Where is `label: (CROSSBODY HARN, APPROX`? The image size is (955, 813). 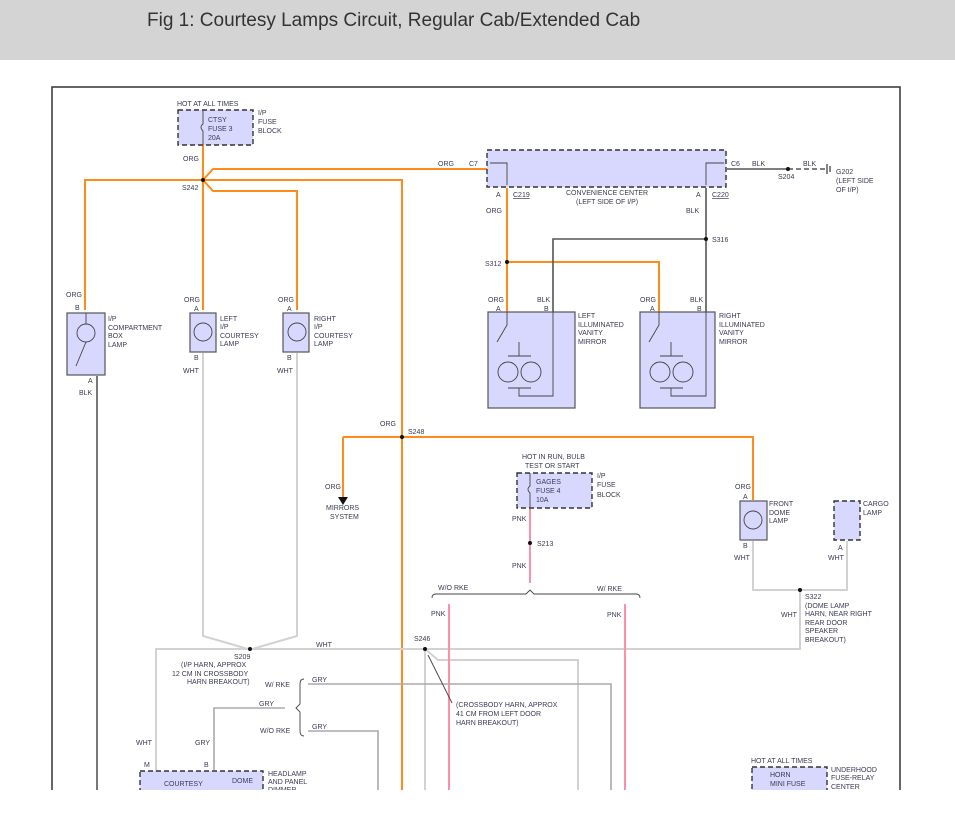 label: (CROSSBODY HARN, APPROX is located at coordinates (507, 705).